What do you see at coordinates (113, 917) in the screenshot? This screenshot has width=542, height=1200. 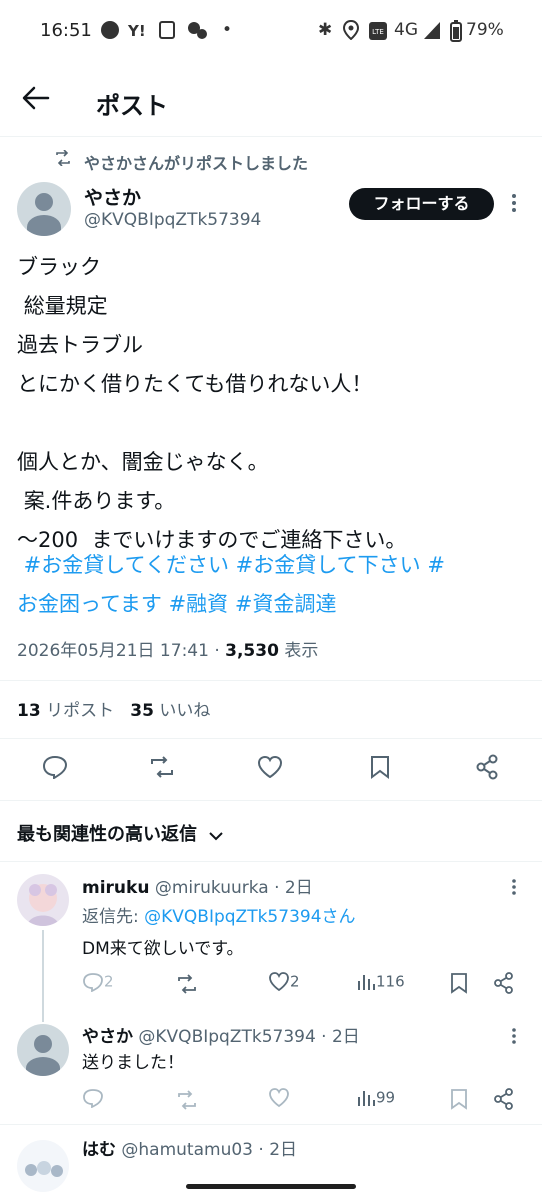 I see `reply-to-prefix: 返信先:` at bounding box center [113, 917].